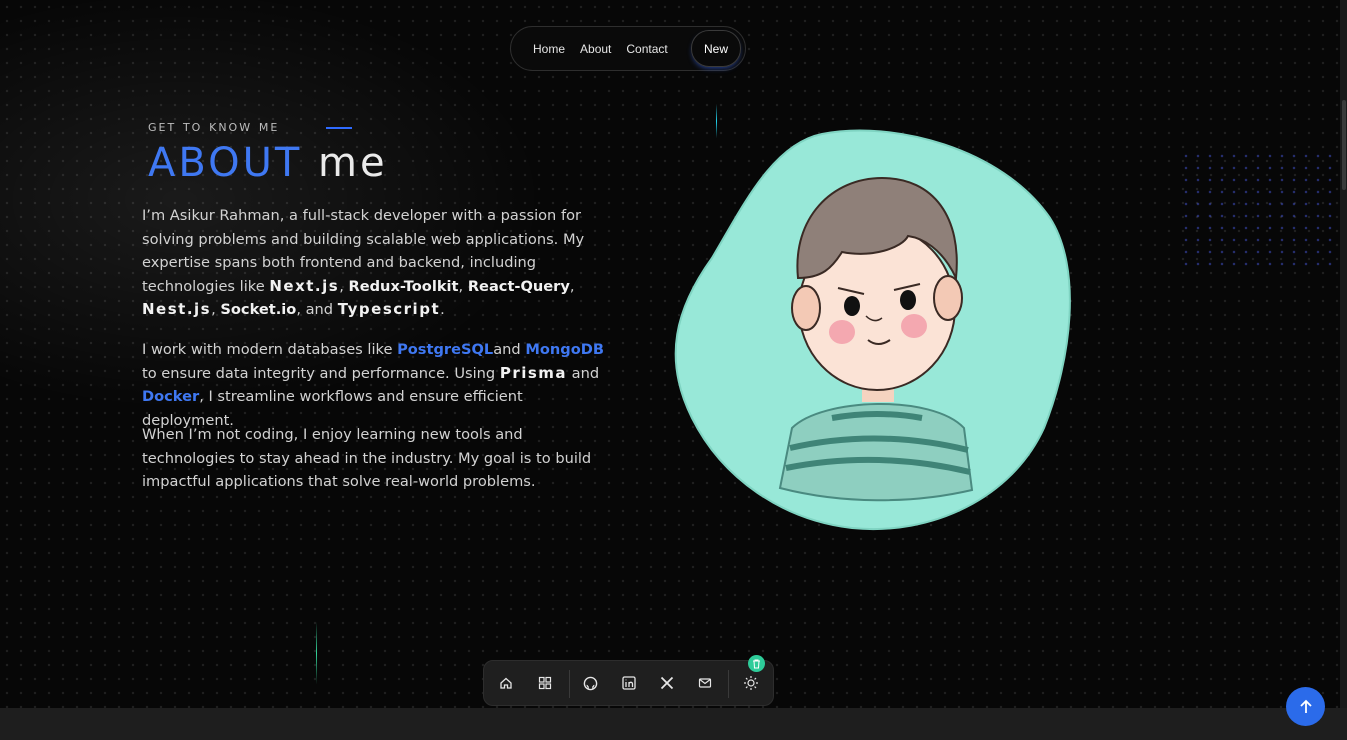 The height and width of the screenshot is (740, 1347). What do you see at coordinates (705, 683) in the screenshot?
I see `mail-icon` at bounding box center [705, 683].